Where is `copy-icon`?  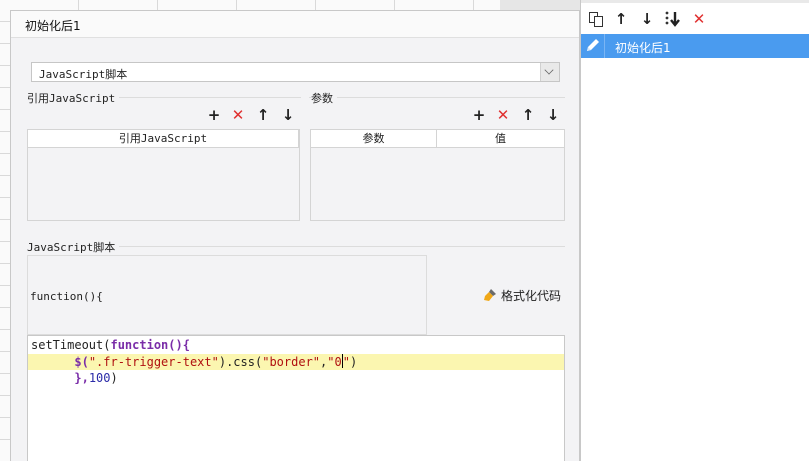
copy-icon is located at coordinates (596, 19).